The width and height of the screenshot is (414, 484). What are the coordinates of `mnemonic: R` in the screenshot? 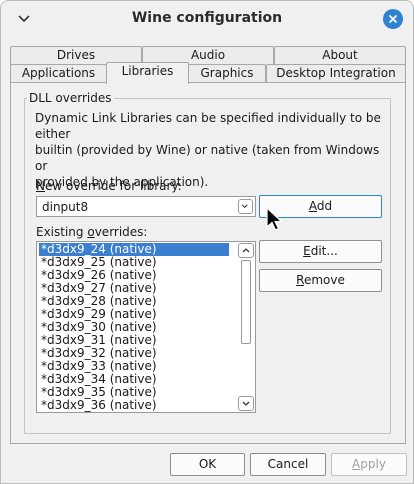 It's located at (300, 280).